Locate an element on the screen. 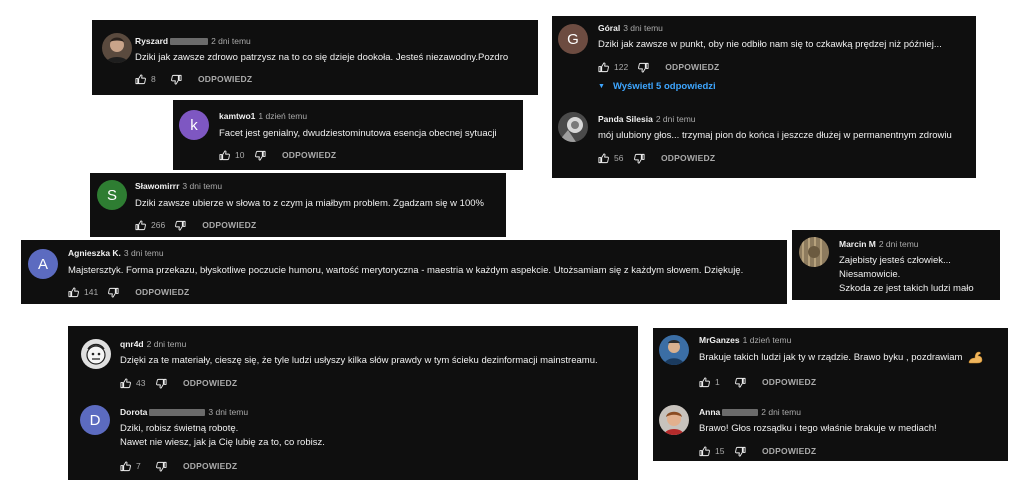 The width and height of the screenshot is (1024, 487). comment-actions: 1 ODPOWIEDZ is located at coordinates (757, 382).